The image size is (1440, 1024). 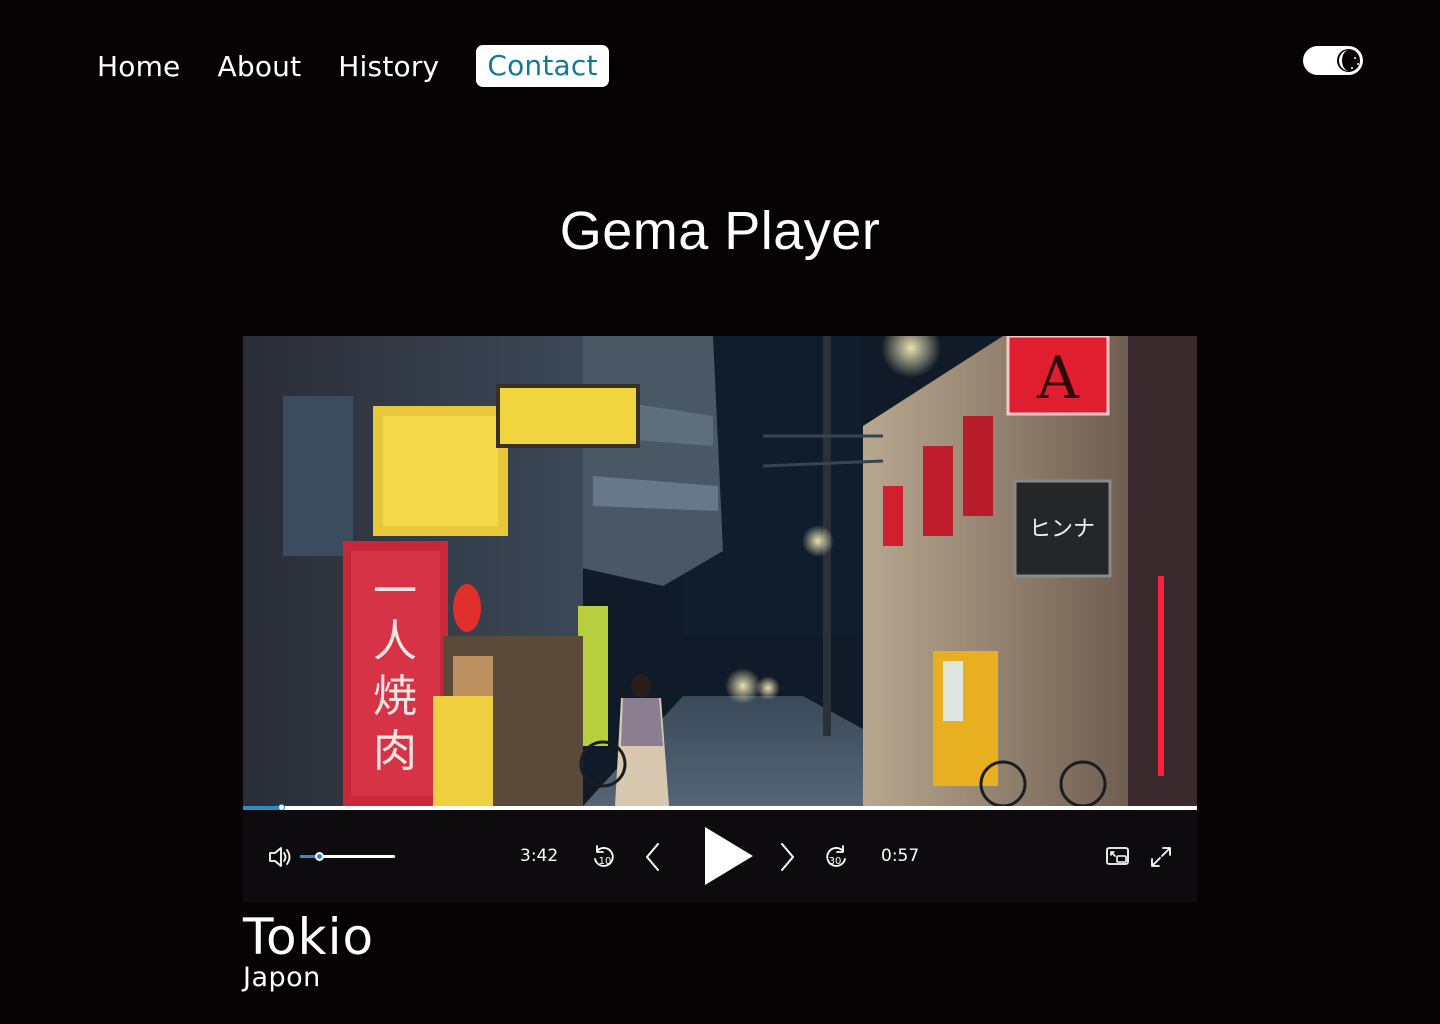 What do you see at coordinates (309, 937) in the screenshot?
I see `track-title: Tokio` at bounding box center [309, 937].